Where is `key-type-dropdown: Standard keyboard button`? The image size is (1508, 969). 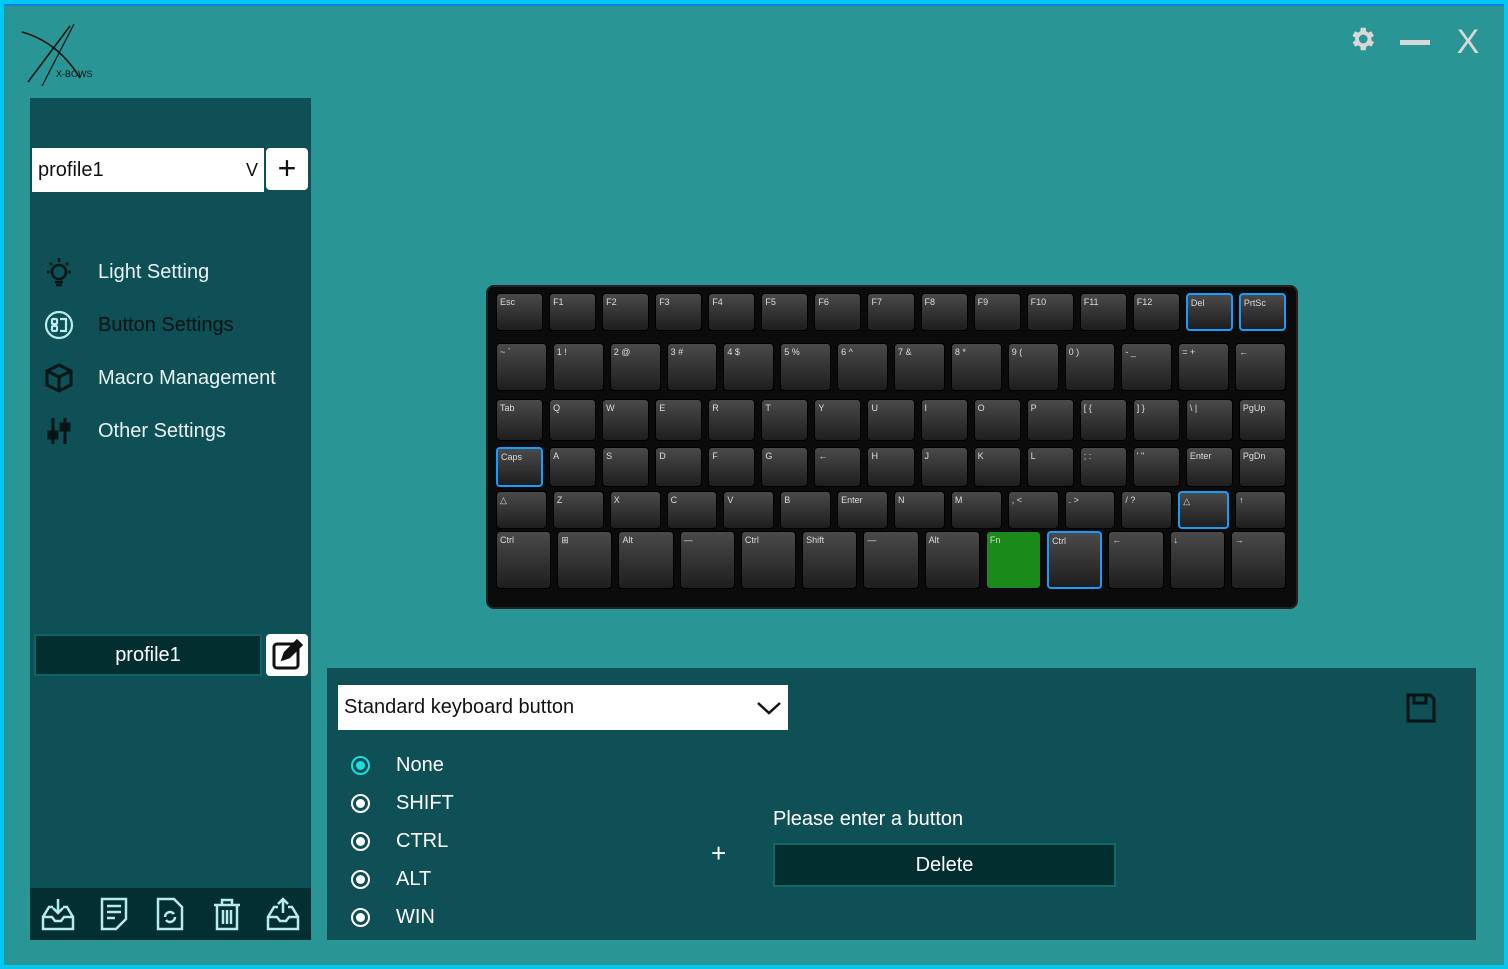 key-type-dropdown: Standard keyboard button is located at coordinates (563, 707).